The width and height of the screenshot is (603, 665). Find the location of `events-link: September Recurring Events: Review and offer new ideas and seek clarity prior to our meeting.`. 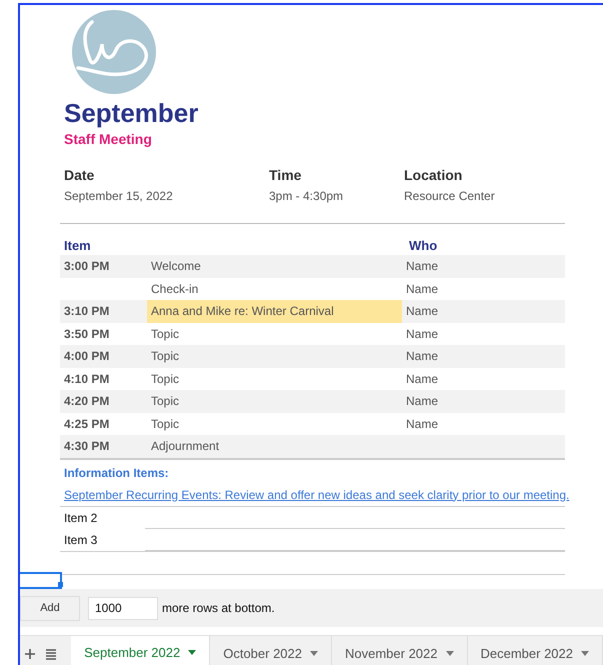

events-link: September Recurring Events: Review and offer new ideas and seek clarity prior to our meeting. is located at coordinates (317, 495).